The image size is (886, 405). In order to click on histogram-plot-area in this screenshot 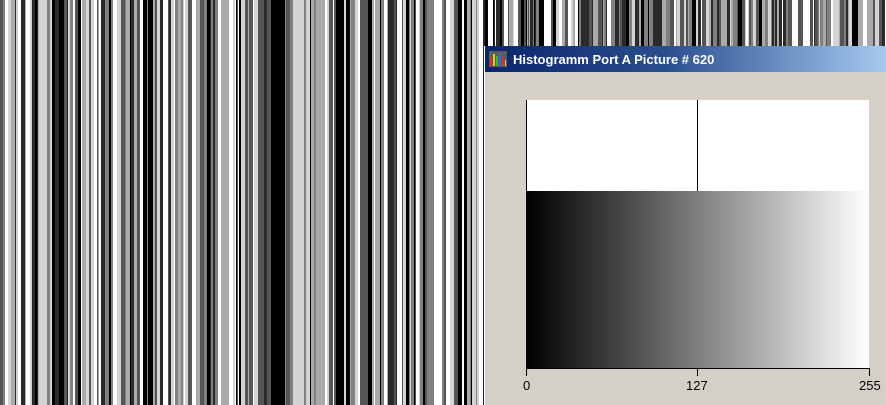, I will do `click(698, 145)`.